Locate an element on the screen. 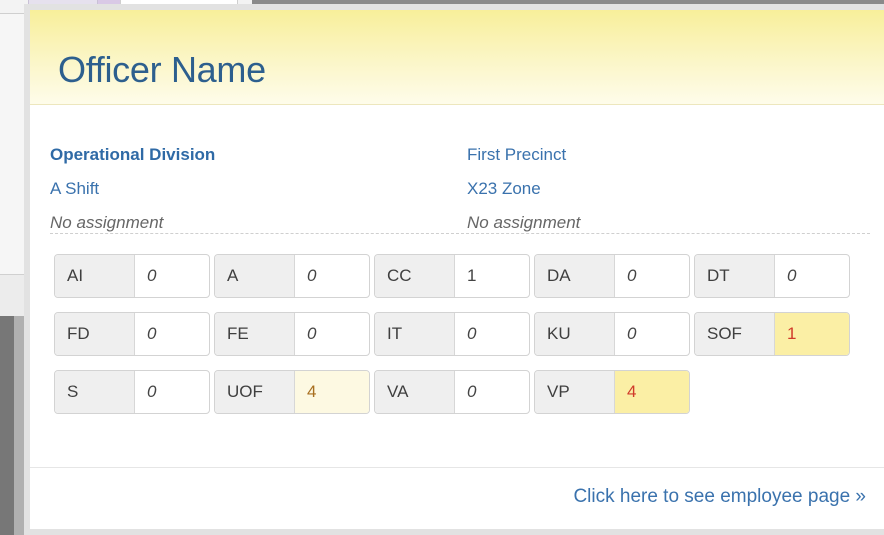 This screenshot has width=884, height=535. stat-label: FE is located at coordinates (255, 334).